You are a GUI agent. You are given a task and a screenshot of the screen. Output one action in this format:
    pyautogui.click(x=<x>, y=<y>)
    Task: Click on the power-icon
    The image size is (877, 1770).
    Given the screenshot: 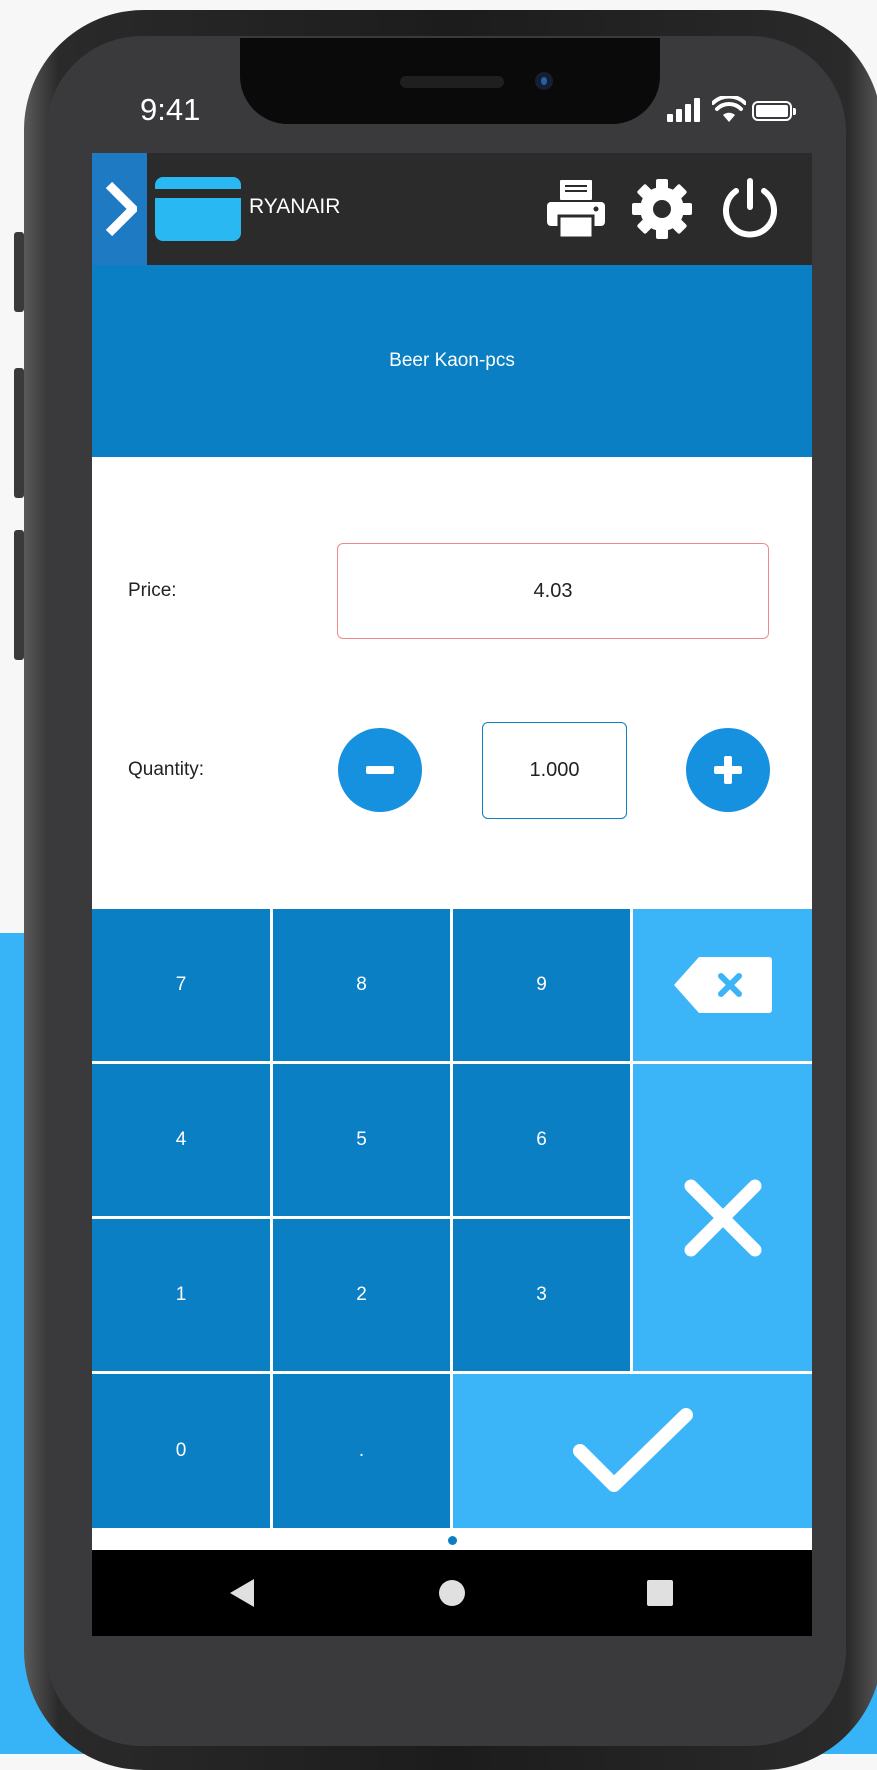 What is the action you would take?
    pyautogui.click(x=750, y=208)
    